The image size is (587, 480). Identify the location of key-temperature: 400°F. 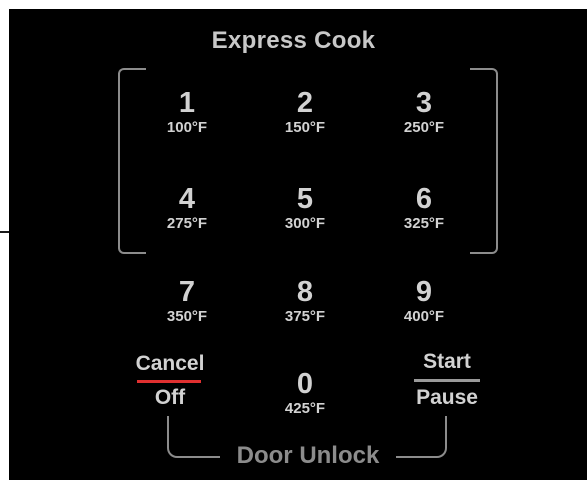
(424, 316).